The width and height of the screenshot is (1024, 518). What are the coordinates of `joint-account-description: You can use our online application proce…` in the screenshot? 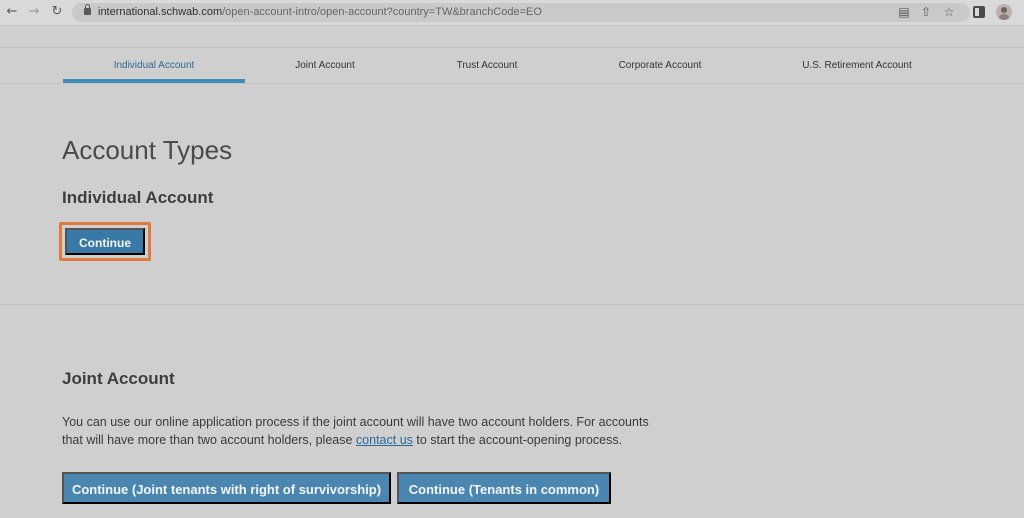 It's located at (362, 431).